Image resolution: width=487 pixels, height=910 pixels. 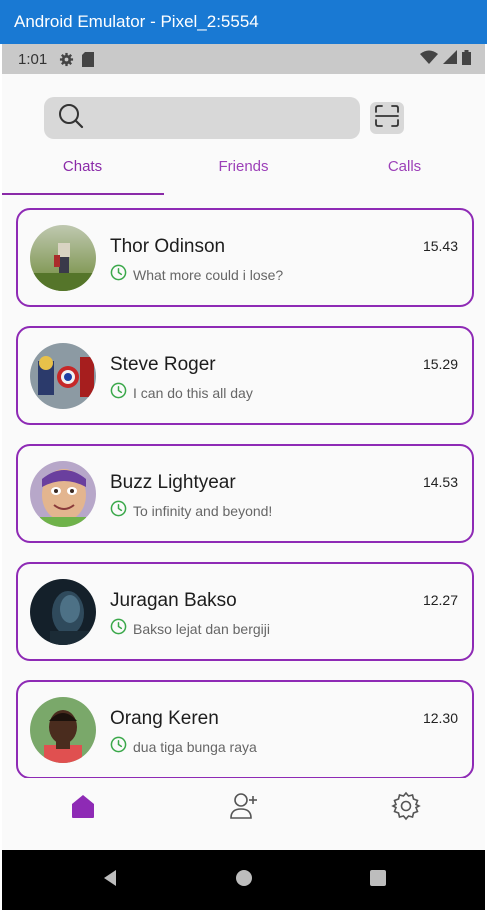 I want to click on bottom-navigation, so click(x=243, y=814).